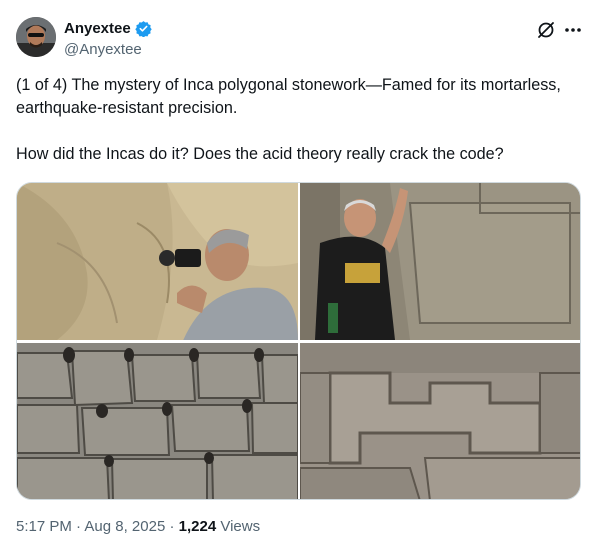 The height and width of the screenshot is (546, 597). I want to click on avatar-image, so click(36, 37).